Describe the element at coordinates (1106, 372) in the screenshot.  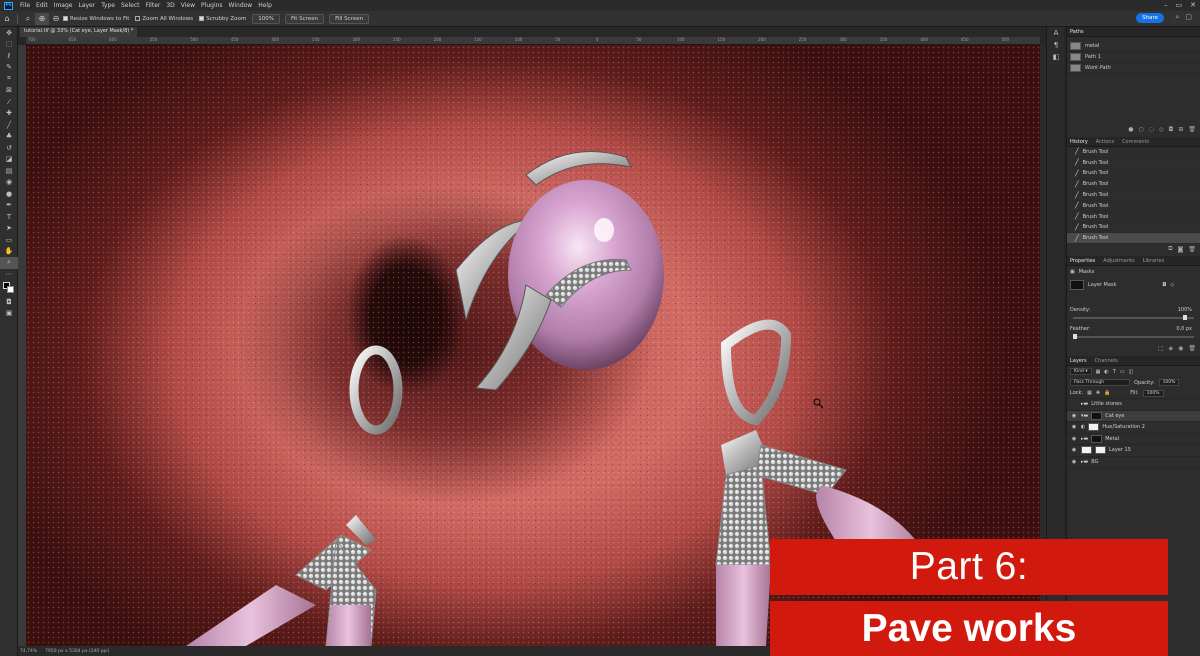
I see `filter-adjustment-icon: ◐` at that location.